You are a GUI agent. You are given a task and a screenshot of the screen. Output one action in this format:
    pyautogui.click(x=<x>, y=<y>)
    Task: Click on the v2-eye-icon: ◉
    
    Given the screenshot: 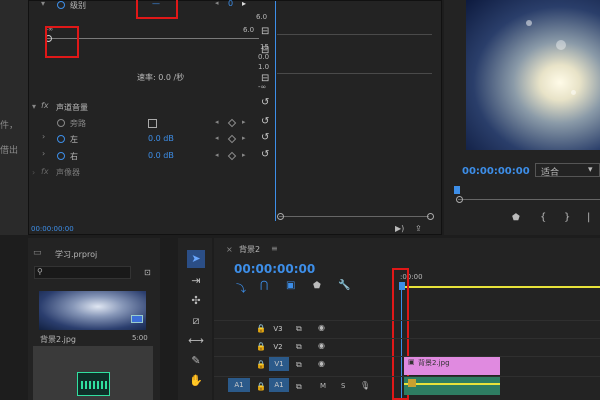 What is the action you would take?
    pyautogui.click(x=321, y=345)
    